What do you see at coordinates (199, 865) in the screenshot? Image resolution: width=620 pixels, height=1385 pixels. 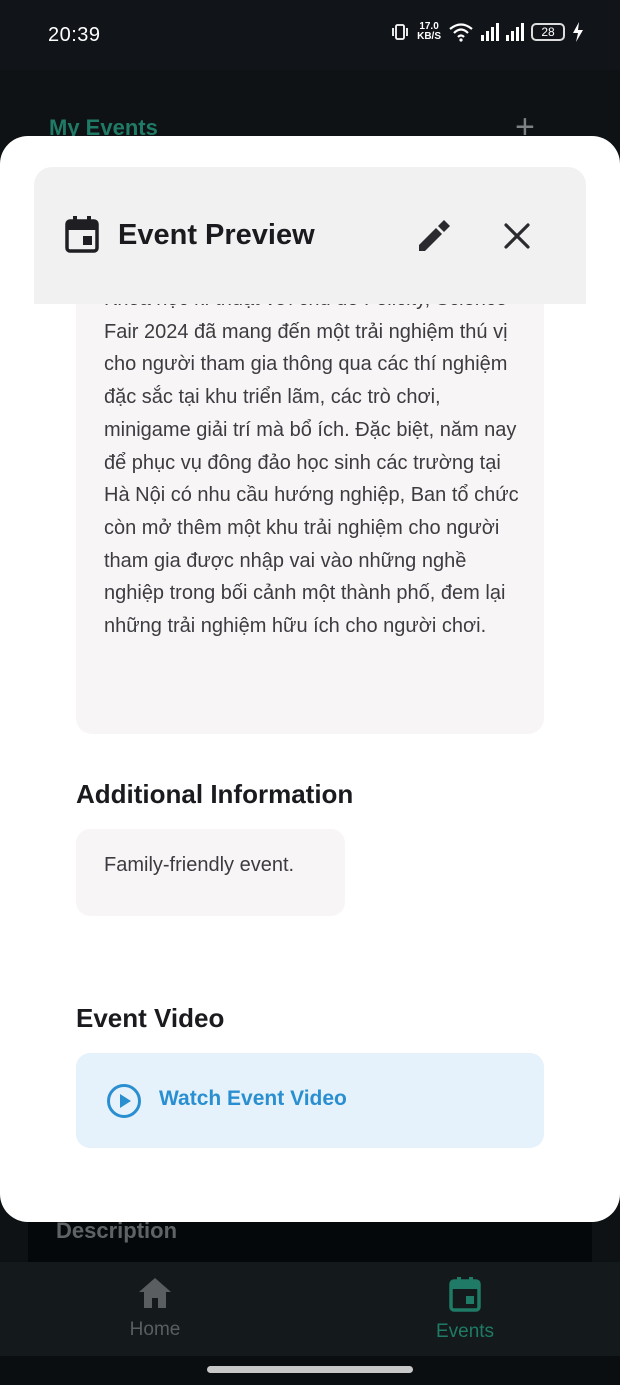 I see `additional-info-text: Family-friendly event.` at bounding box center [199, 865].